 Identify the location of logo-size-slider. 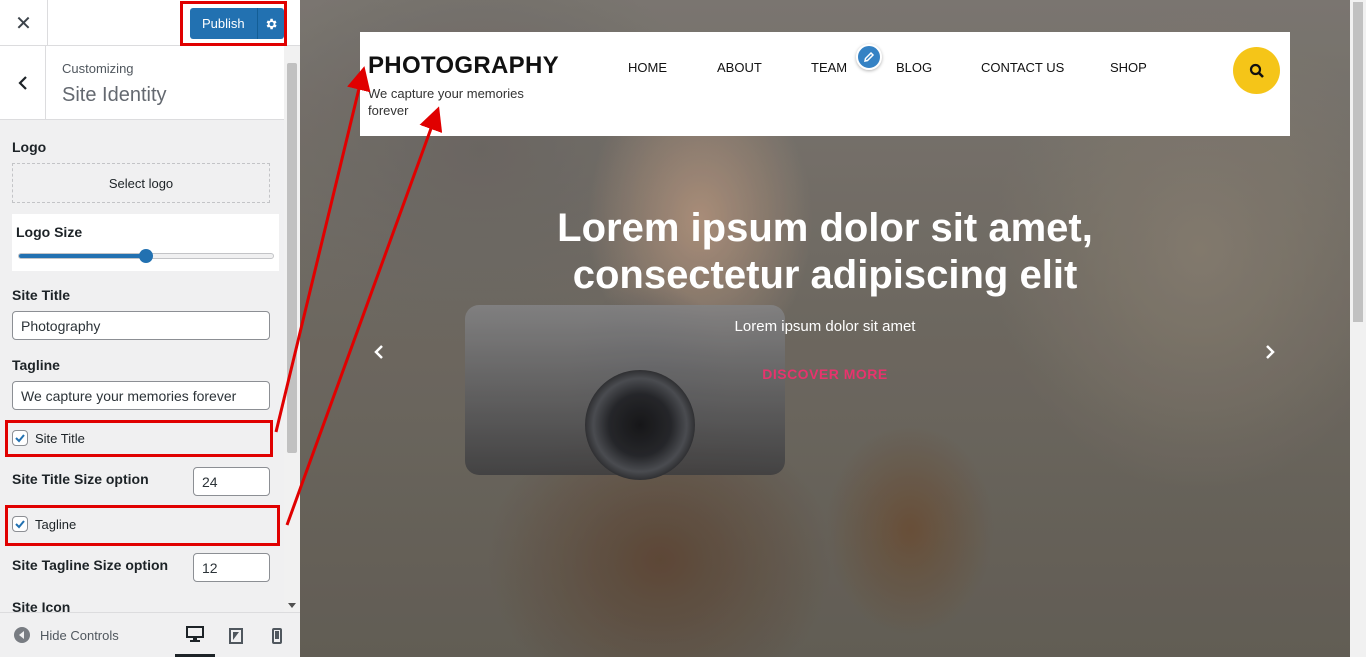
(146, 256).